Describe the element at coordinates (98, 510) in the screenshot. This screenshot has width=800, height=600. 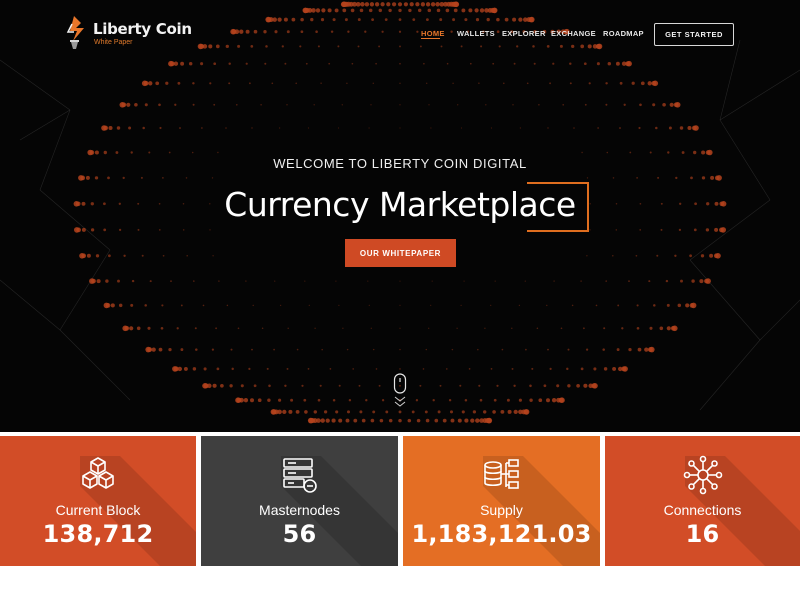
I see `stat-label: Current Block` at that location.